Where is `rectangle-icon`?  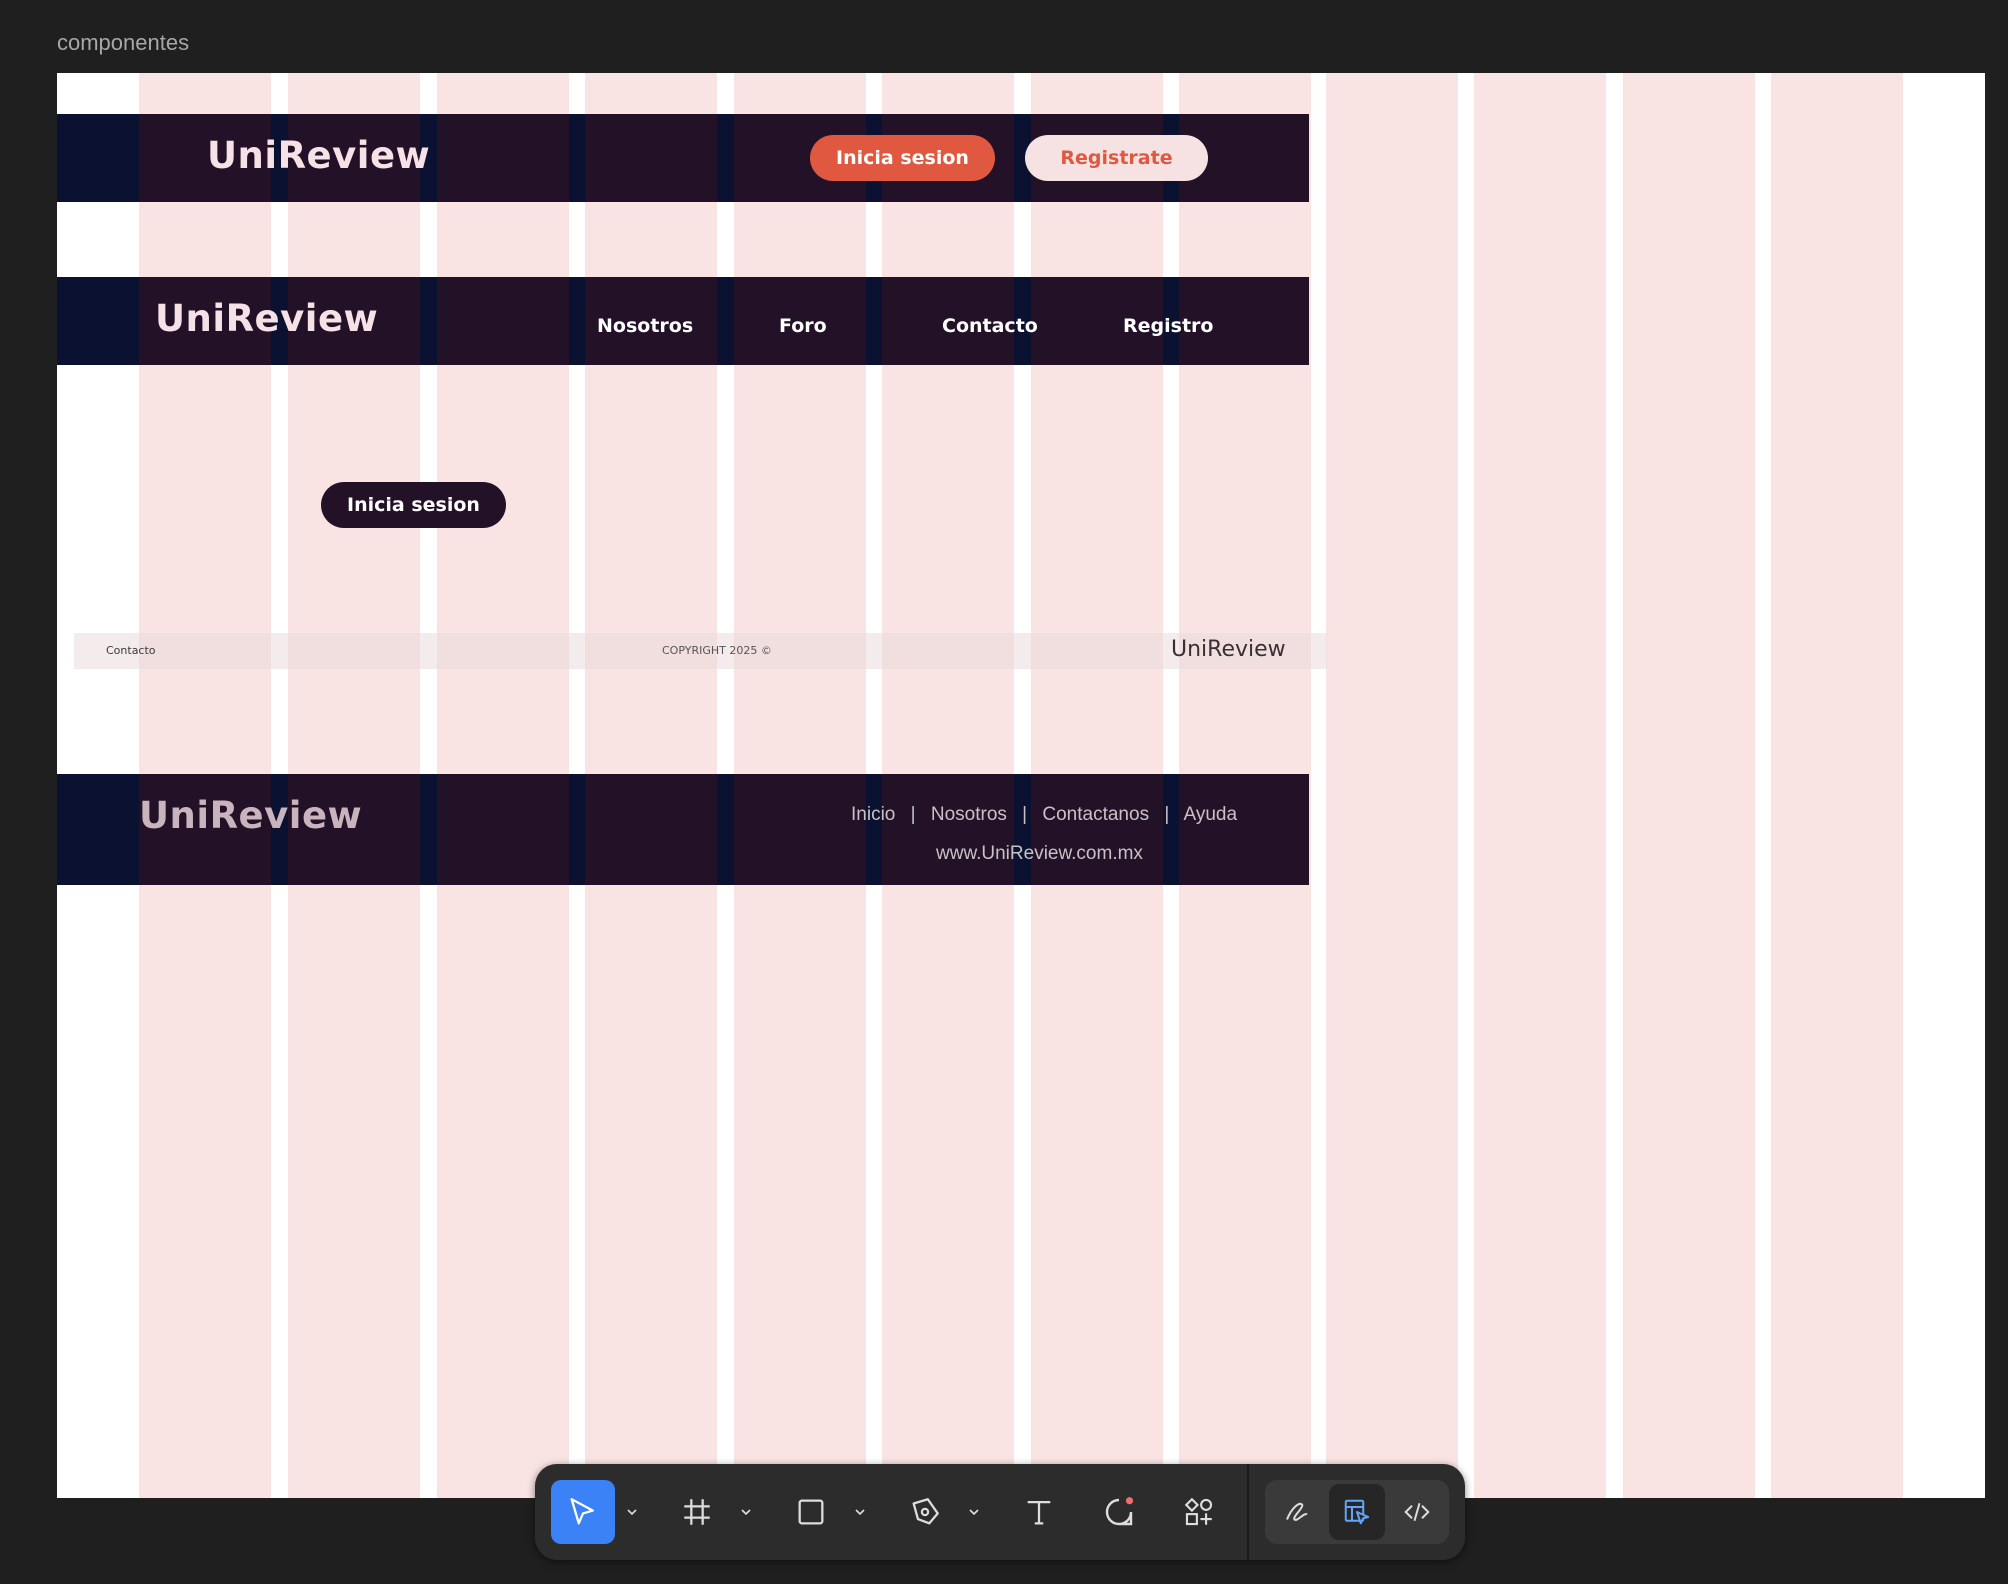 rectangle-icon is located at coordinates (811, 1512).